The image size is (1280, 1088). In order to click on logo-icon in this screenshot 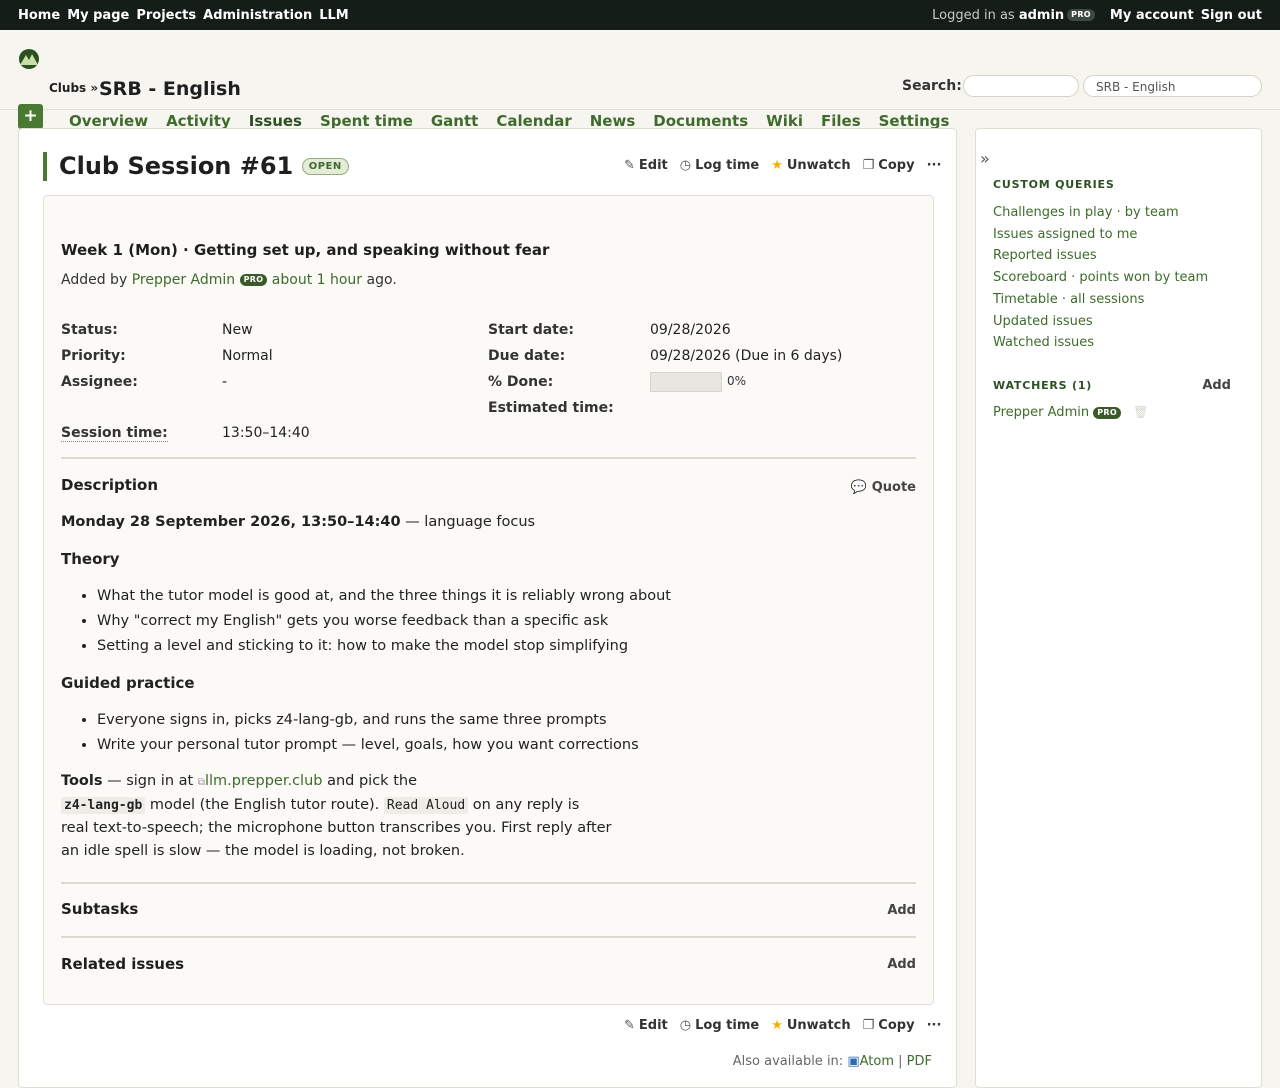, I will do `click(29, 59)`.